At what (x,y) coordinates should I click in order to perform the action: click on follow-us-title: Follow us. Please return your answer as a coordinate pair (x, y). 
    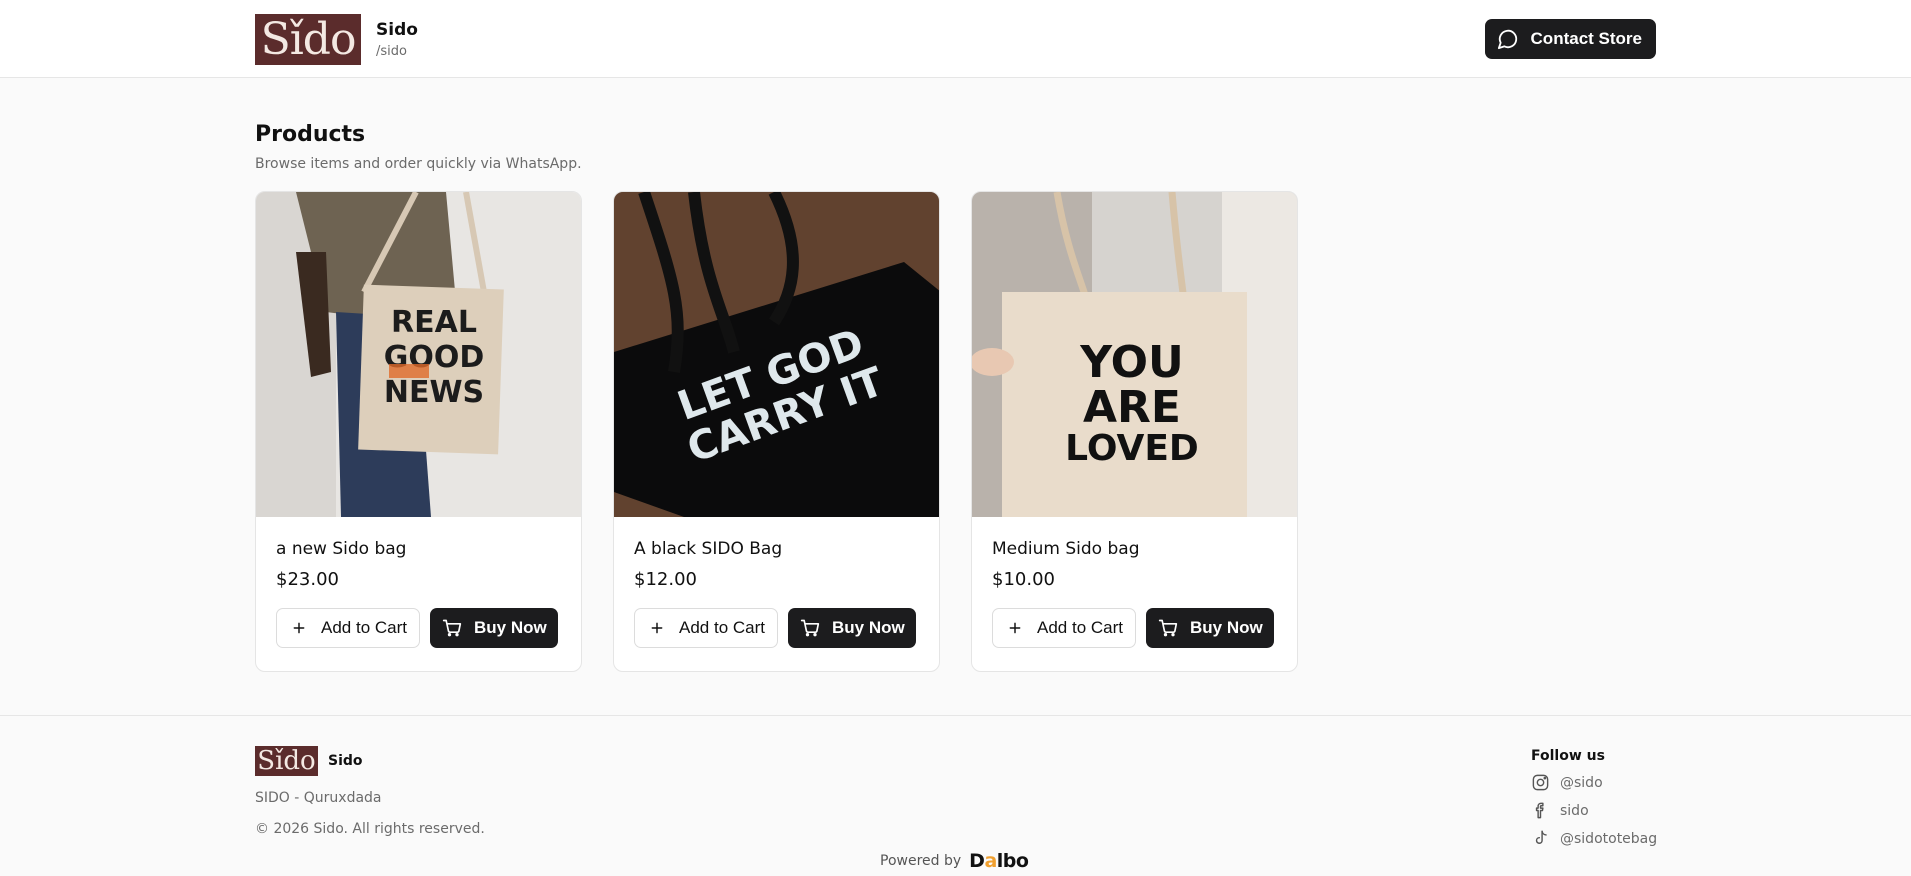
    Looking at the image, I should click on (1568, 756).